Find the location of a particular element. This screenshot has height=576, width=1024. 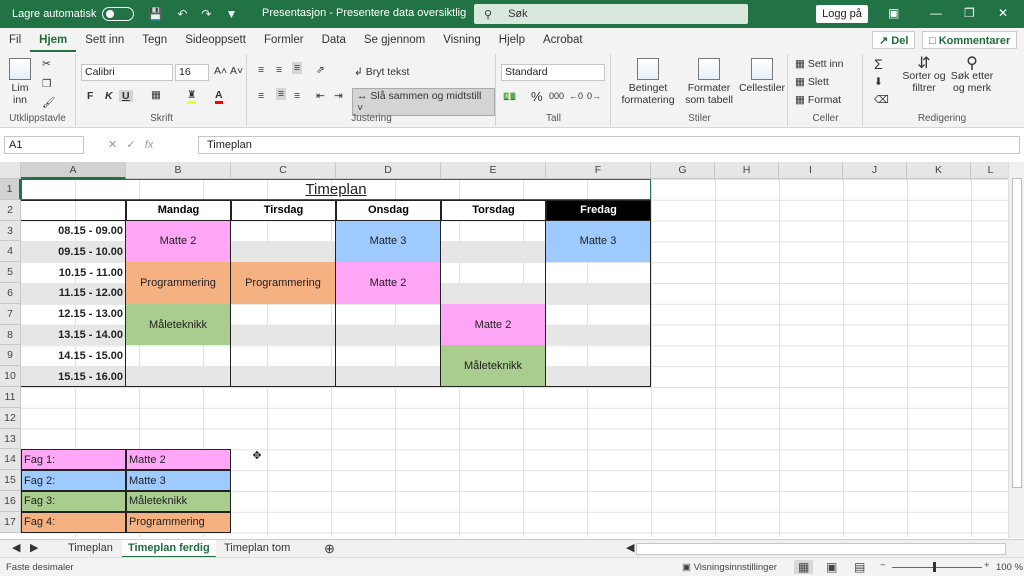

customize-toolbar-icon: ▼ is located at coordinates (231, 14).